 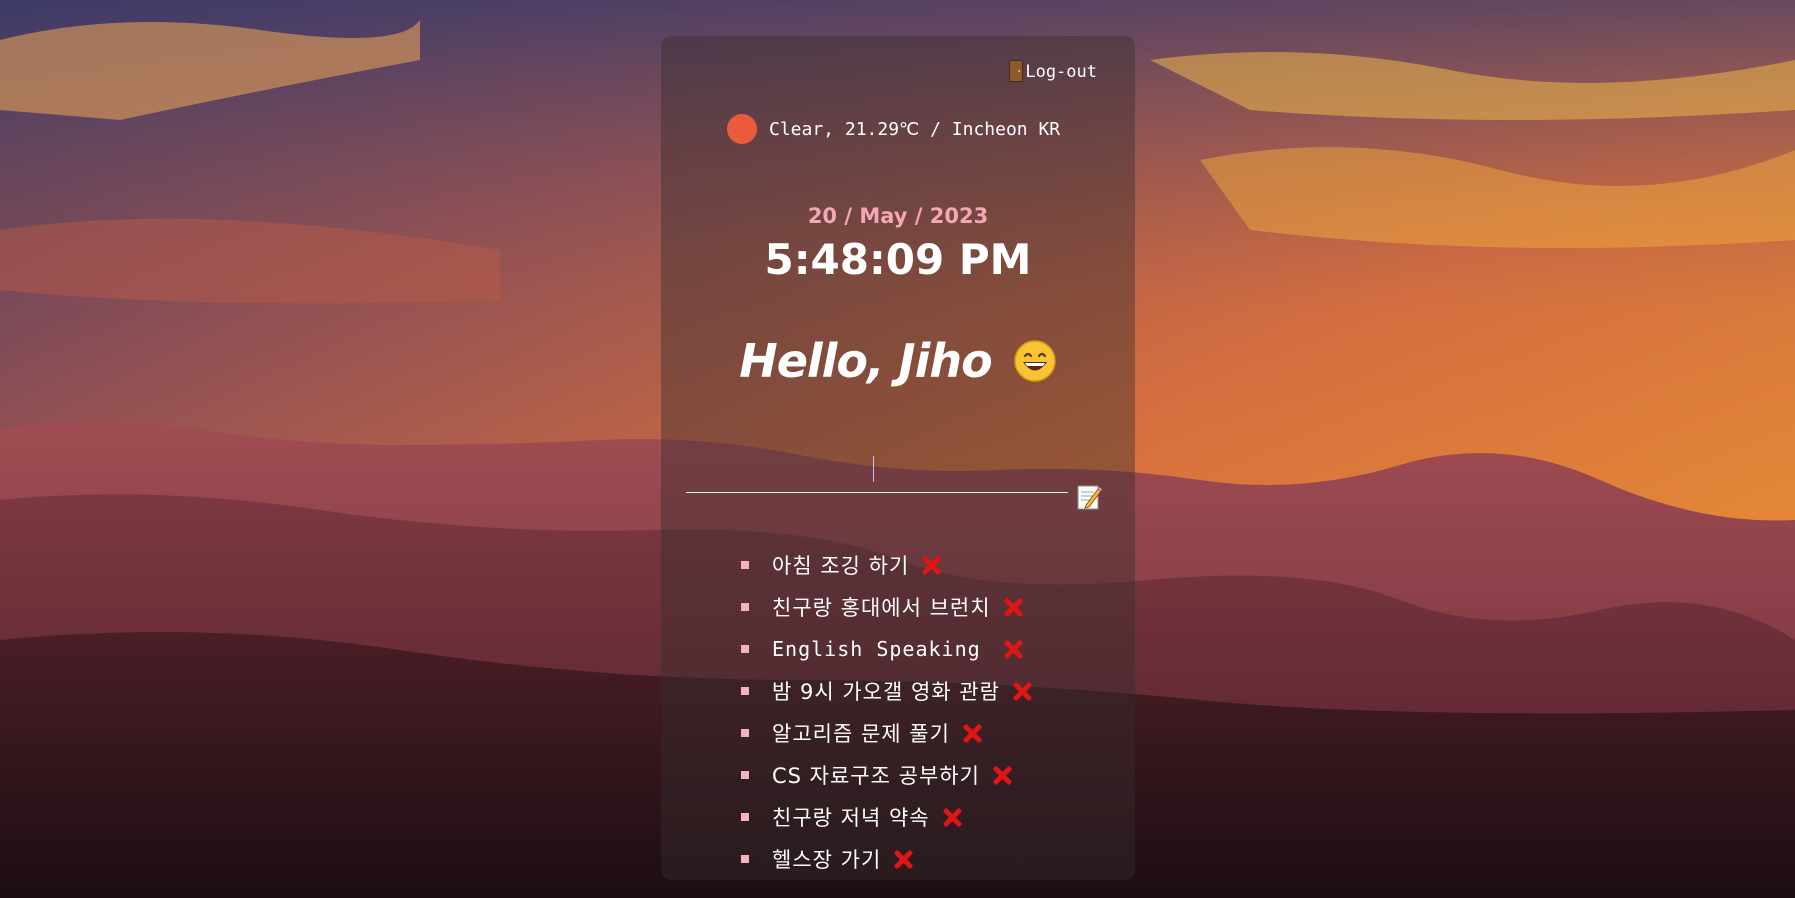 I want to click on list-item: 밤 9시 가오갤 영화 관람, so click(x=886, y=691).